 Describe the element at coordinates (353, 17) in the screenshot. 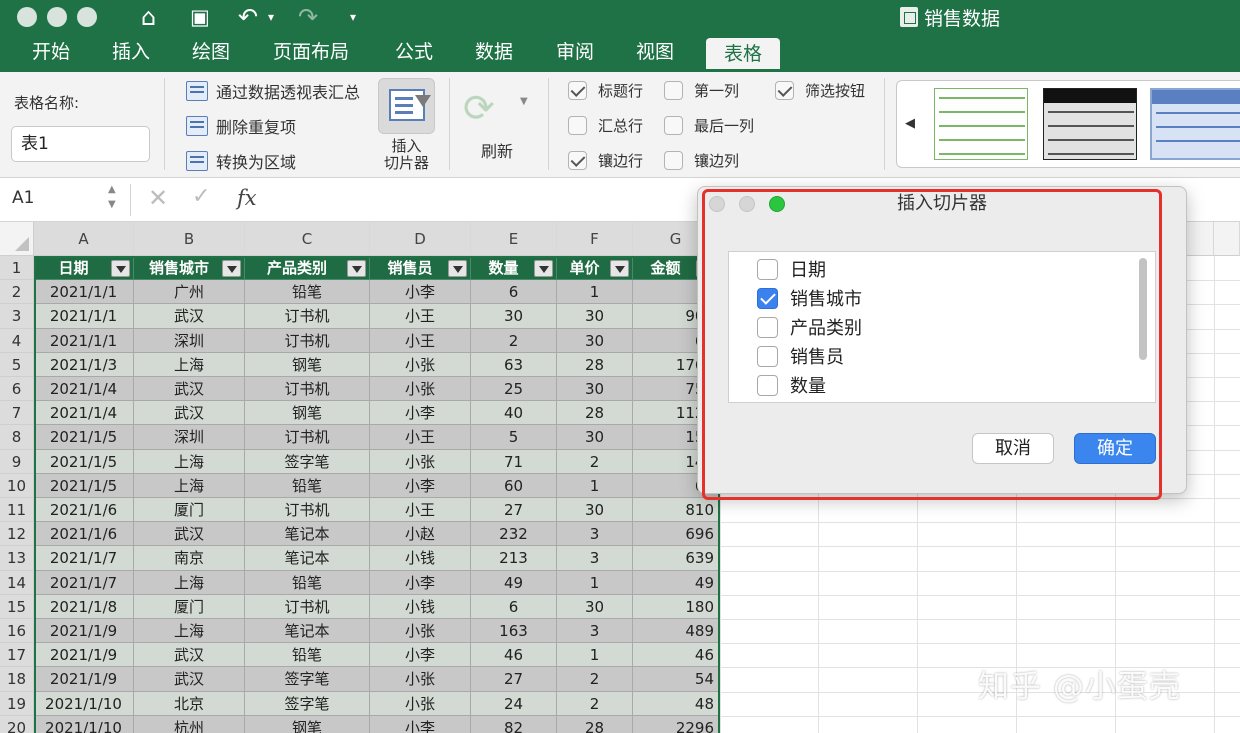

I see `customize-toolbar-icon: ▾` at that location.